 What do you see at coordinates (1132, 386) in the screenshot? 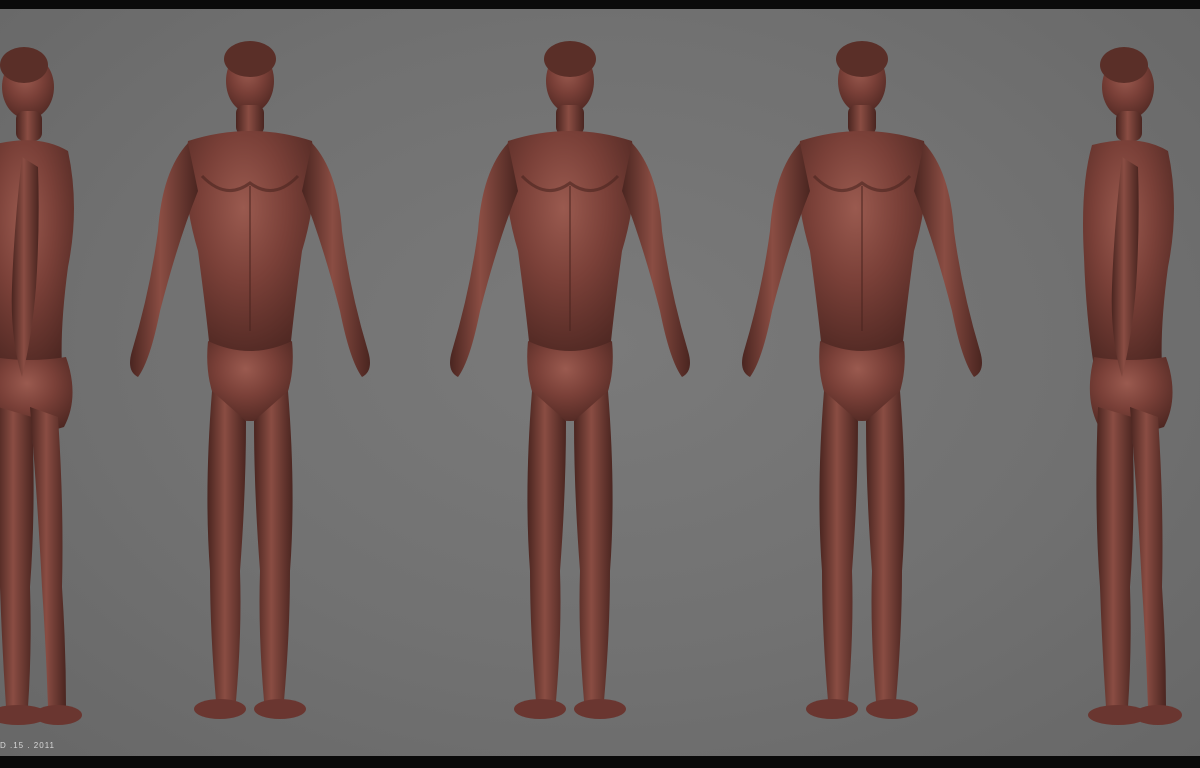
I see `figure-back` at bounding box center [1132, 386].